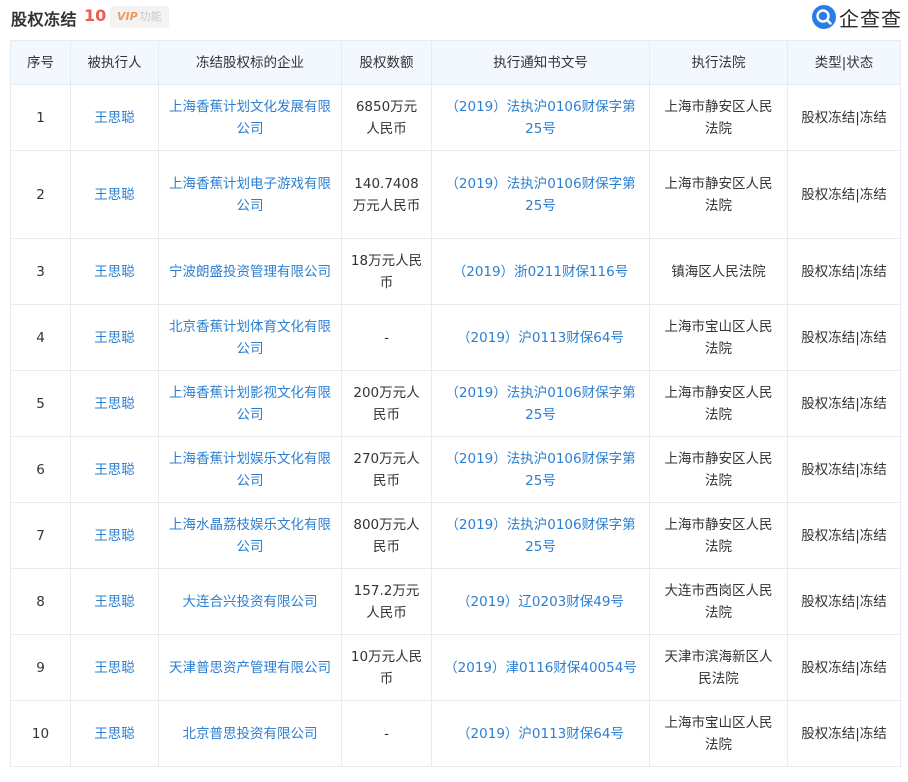  I want to click on cell-company-link: 上海香蕉计划娱乐文化有限公司, so click(250, 469).